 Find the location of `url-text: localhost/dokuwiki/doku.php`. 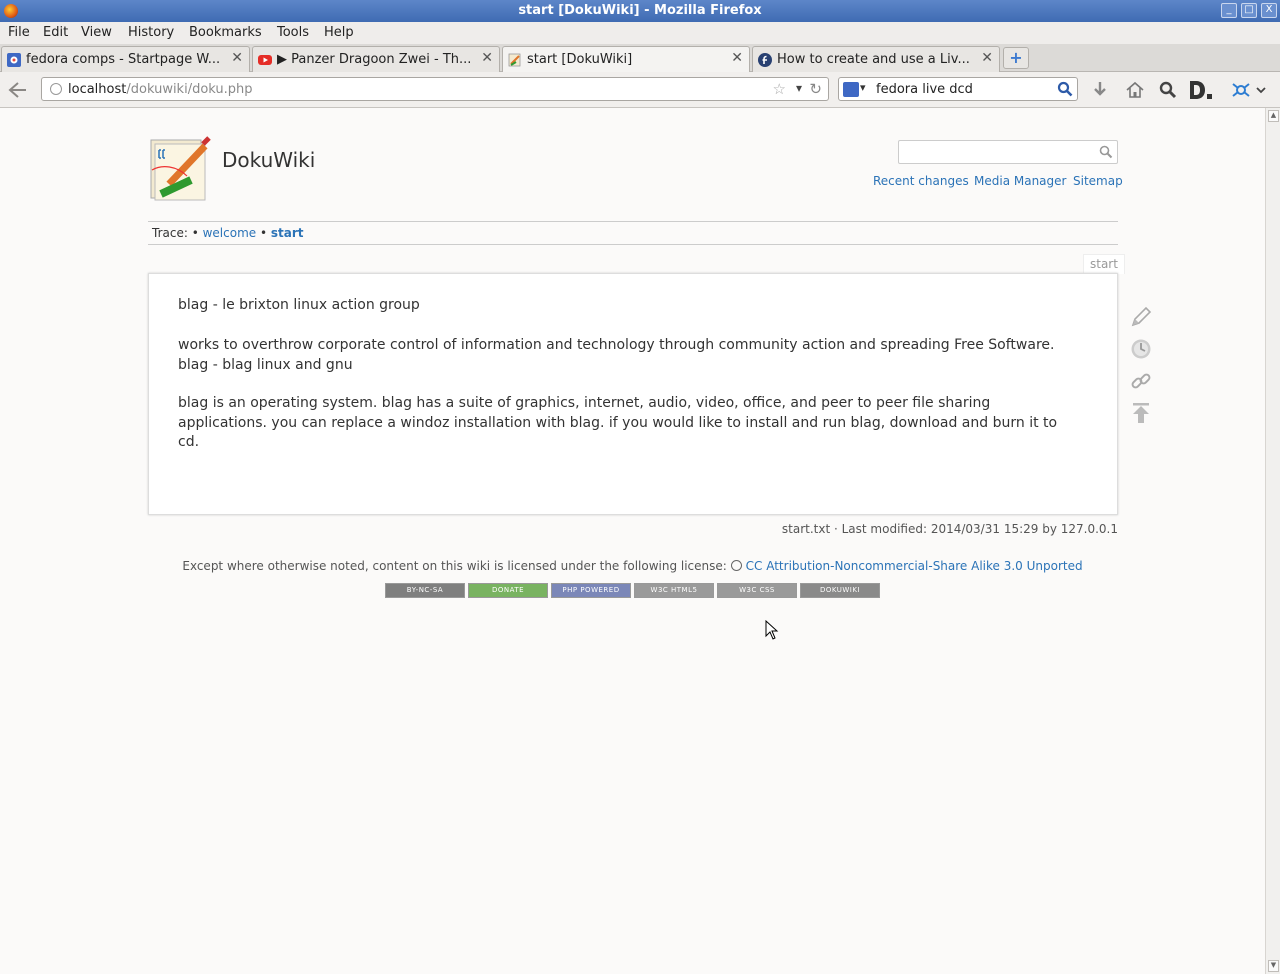

url-text: localhost/dokuwiki/doku.php is located at coordinates (160, 89).